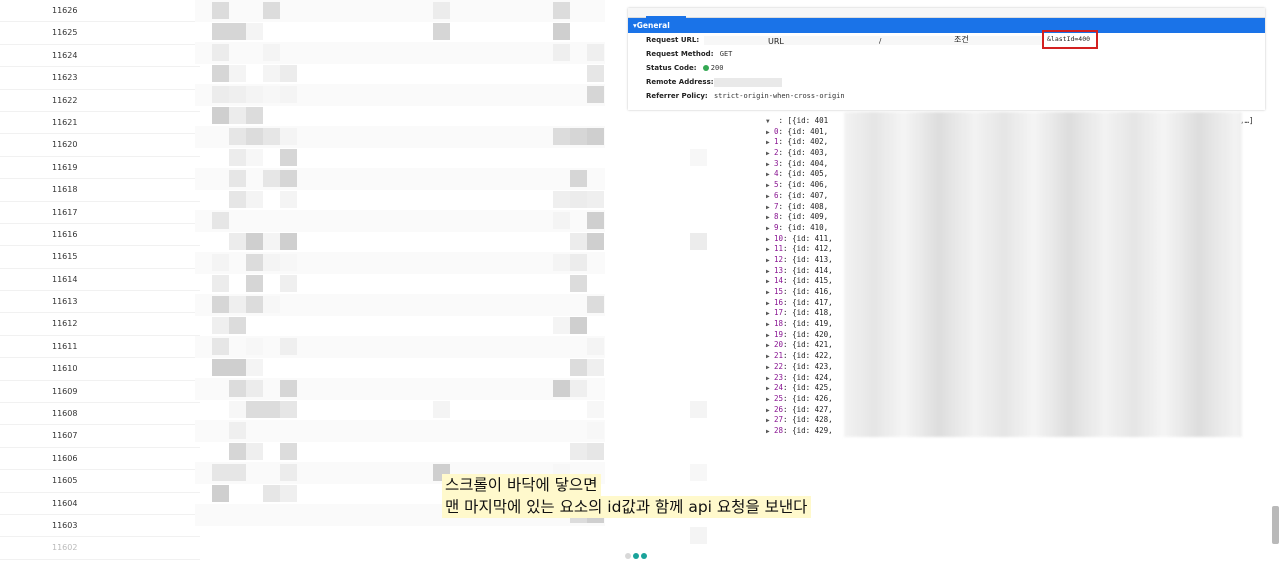  Describe the element at coordinates (946, 54) in the screenshot. I see `request-method-row: Request Method: GET` at that location.